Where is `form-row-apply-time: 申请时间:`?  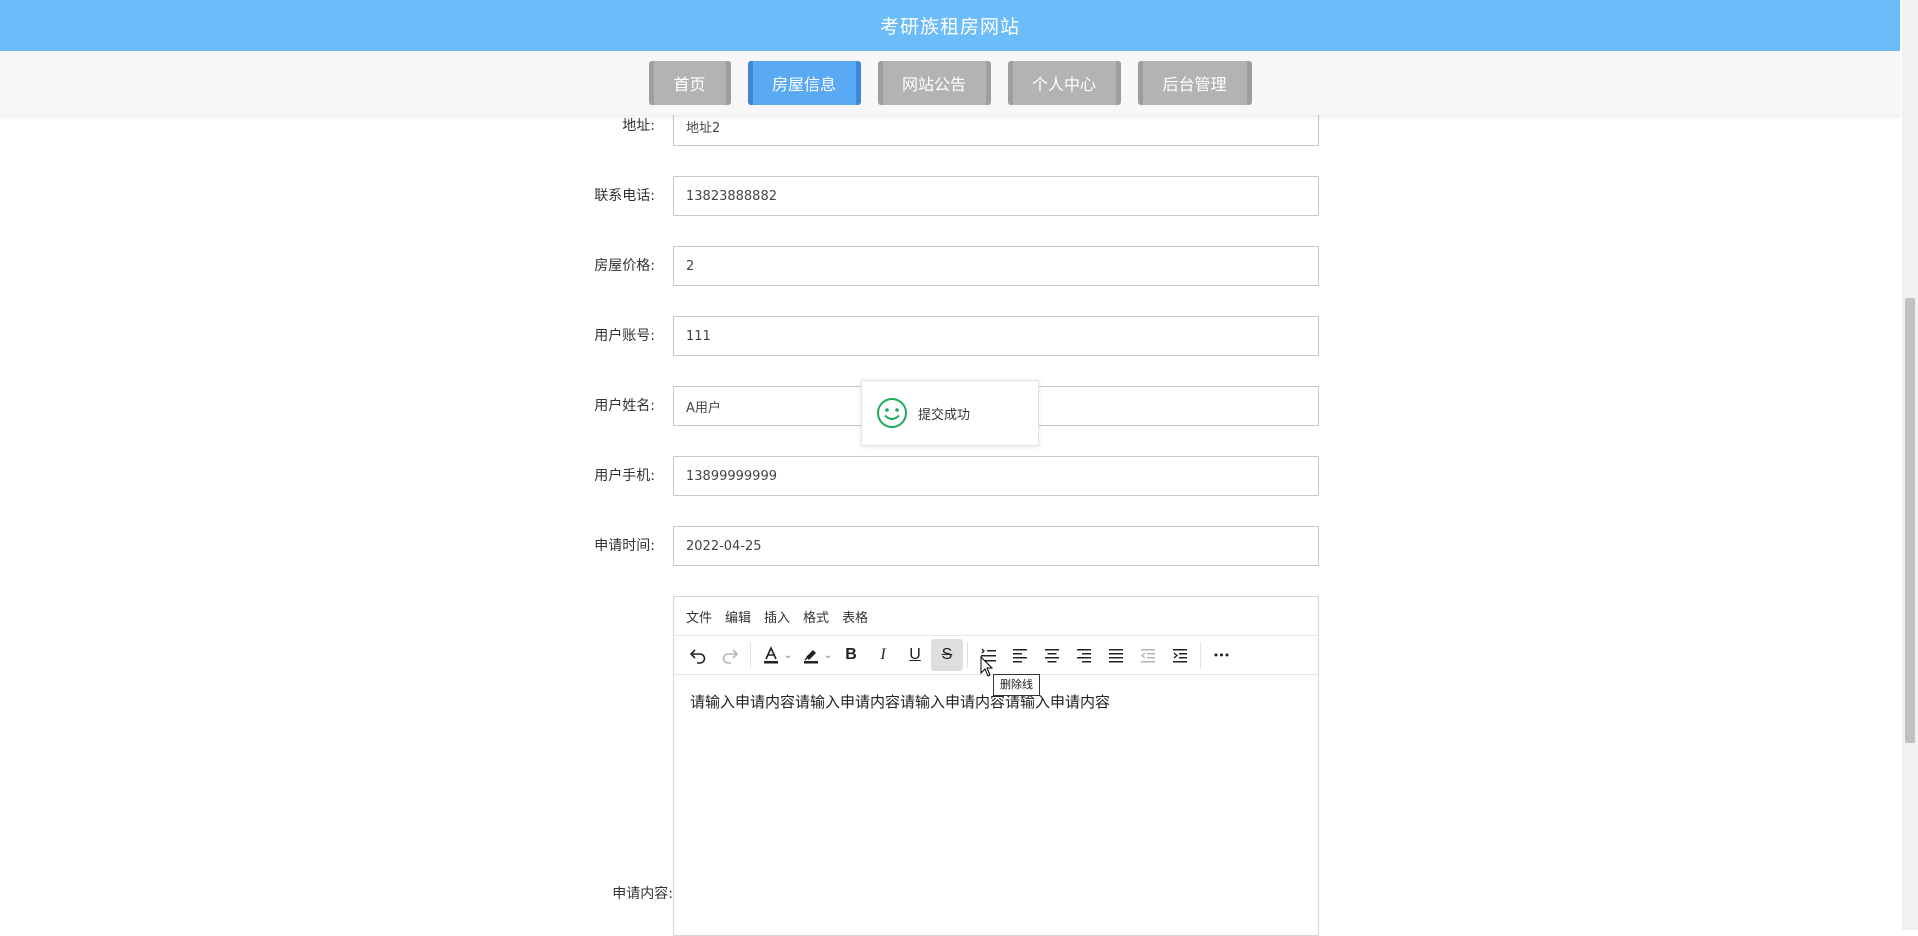 form-row-apply-time: 申请时间: is located at coordinates (950, 546).